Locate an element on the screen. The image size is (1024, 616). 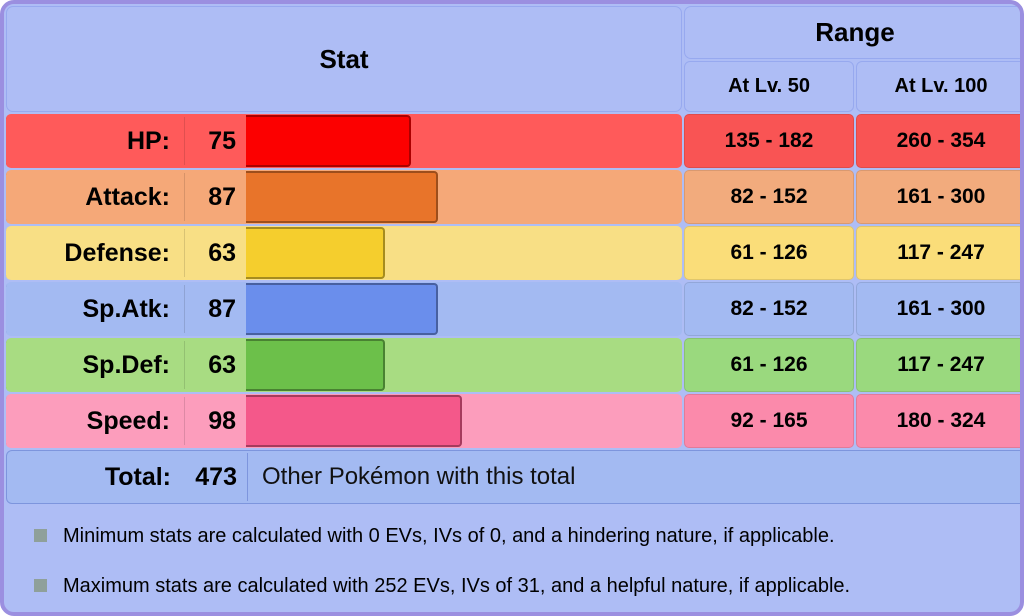
range-lv100-cell: 180 - 324 is located at coordinates (938, 421).